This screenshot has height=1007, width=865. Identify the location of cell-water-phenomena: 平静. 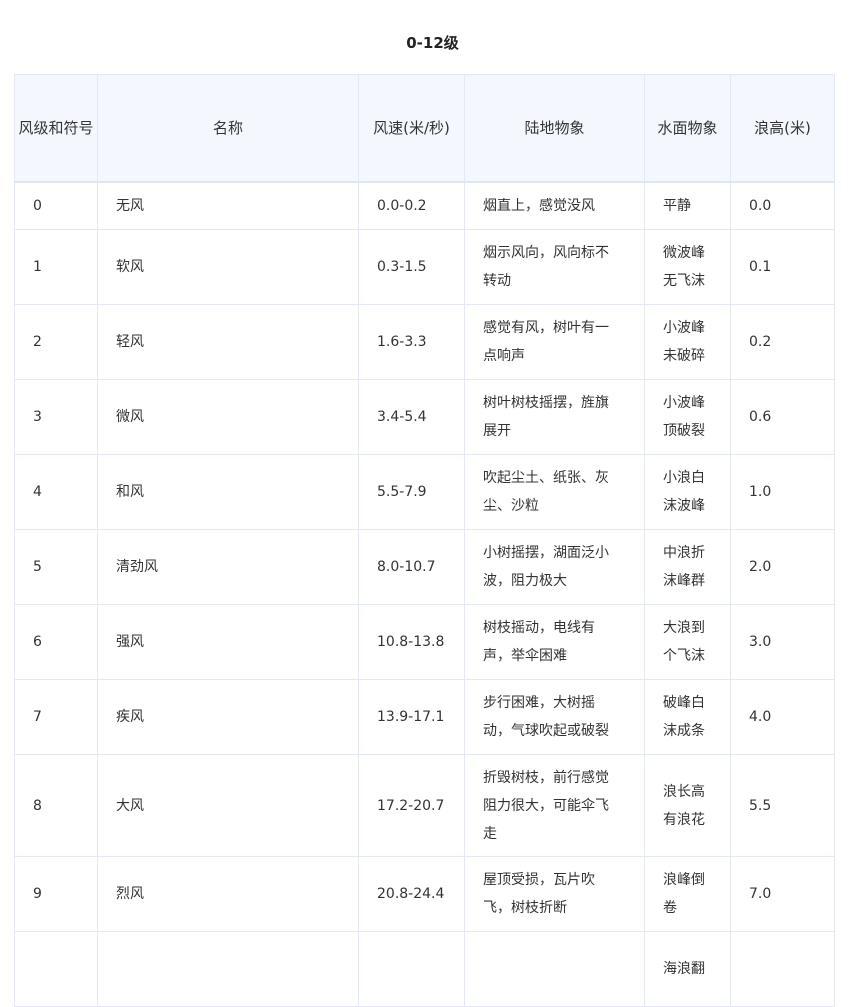
(687, 205).